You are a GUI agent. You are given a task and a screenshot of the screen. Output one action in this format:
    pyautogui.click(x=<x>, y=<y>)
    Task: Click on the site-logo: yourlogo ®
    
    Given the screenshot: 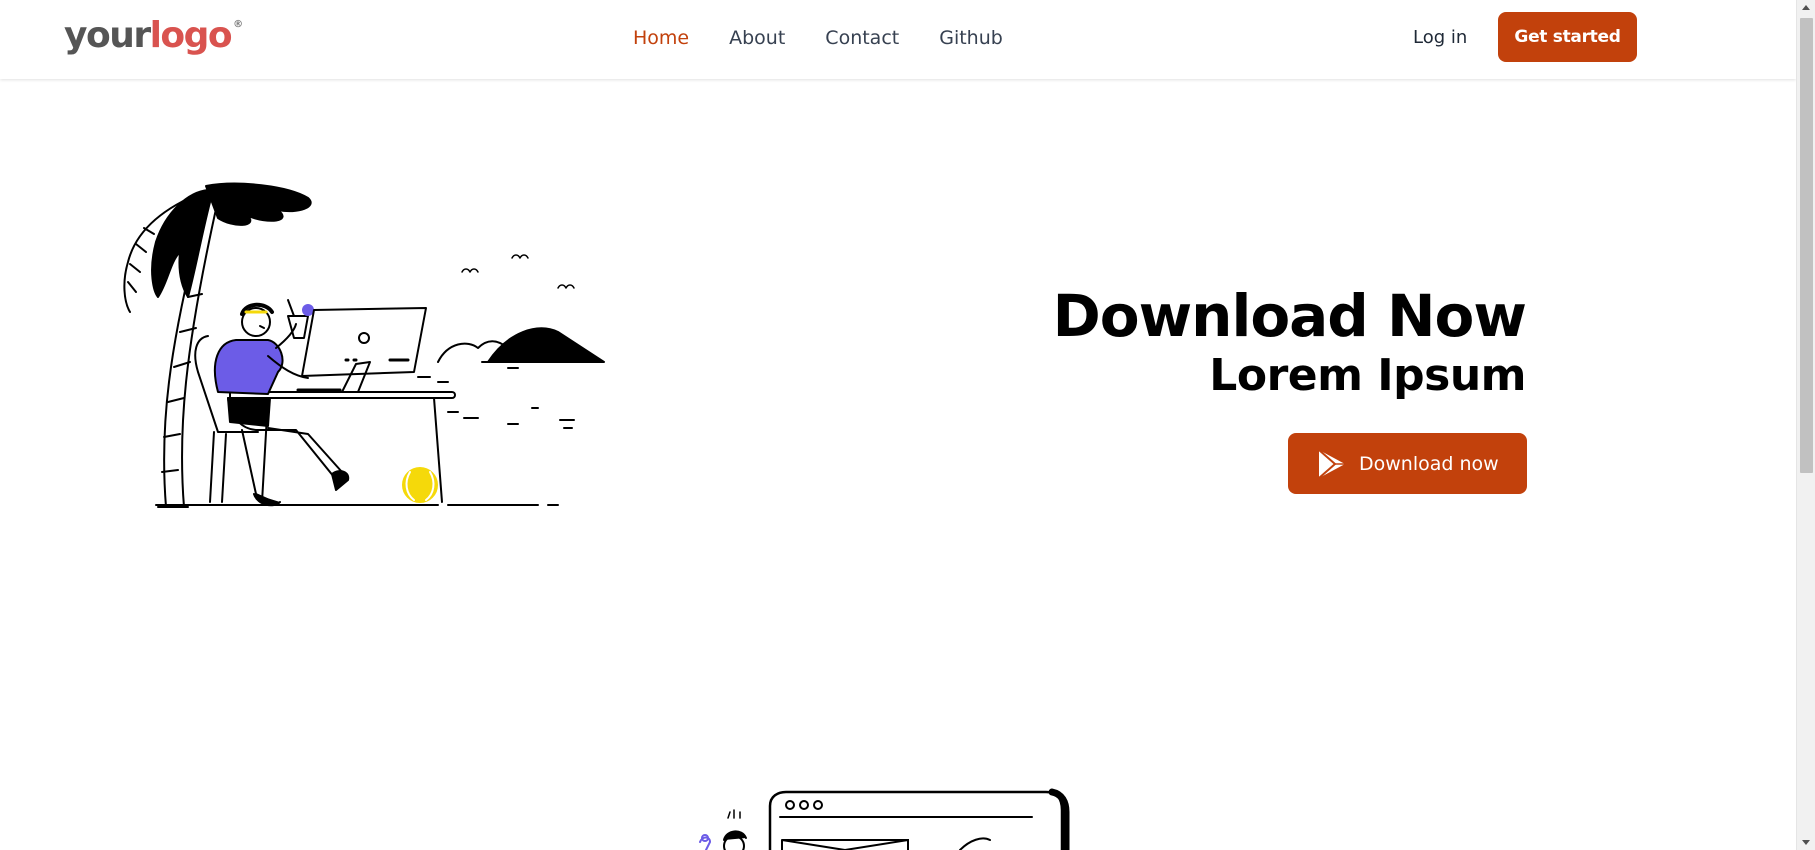 What is the action you would take?
    pyautogui.click(x=154, y=40)
    